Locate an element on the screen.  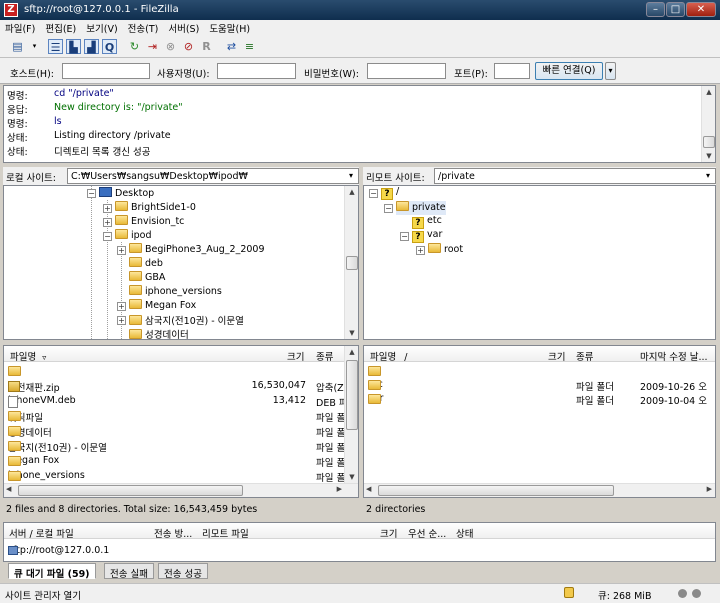
toggle-remote-tree-icon: ▟ is located at coordinates (91, 46).